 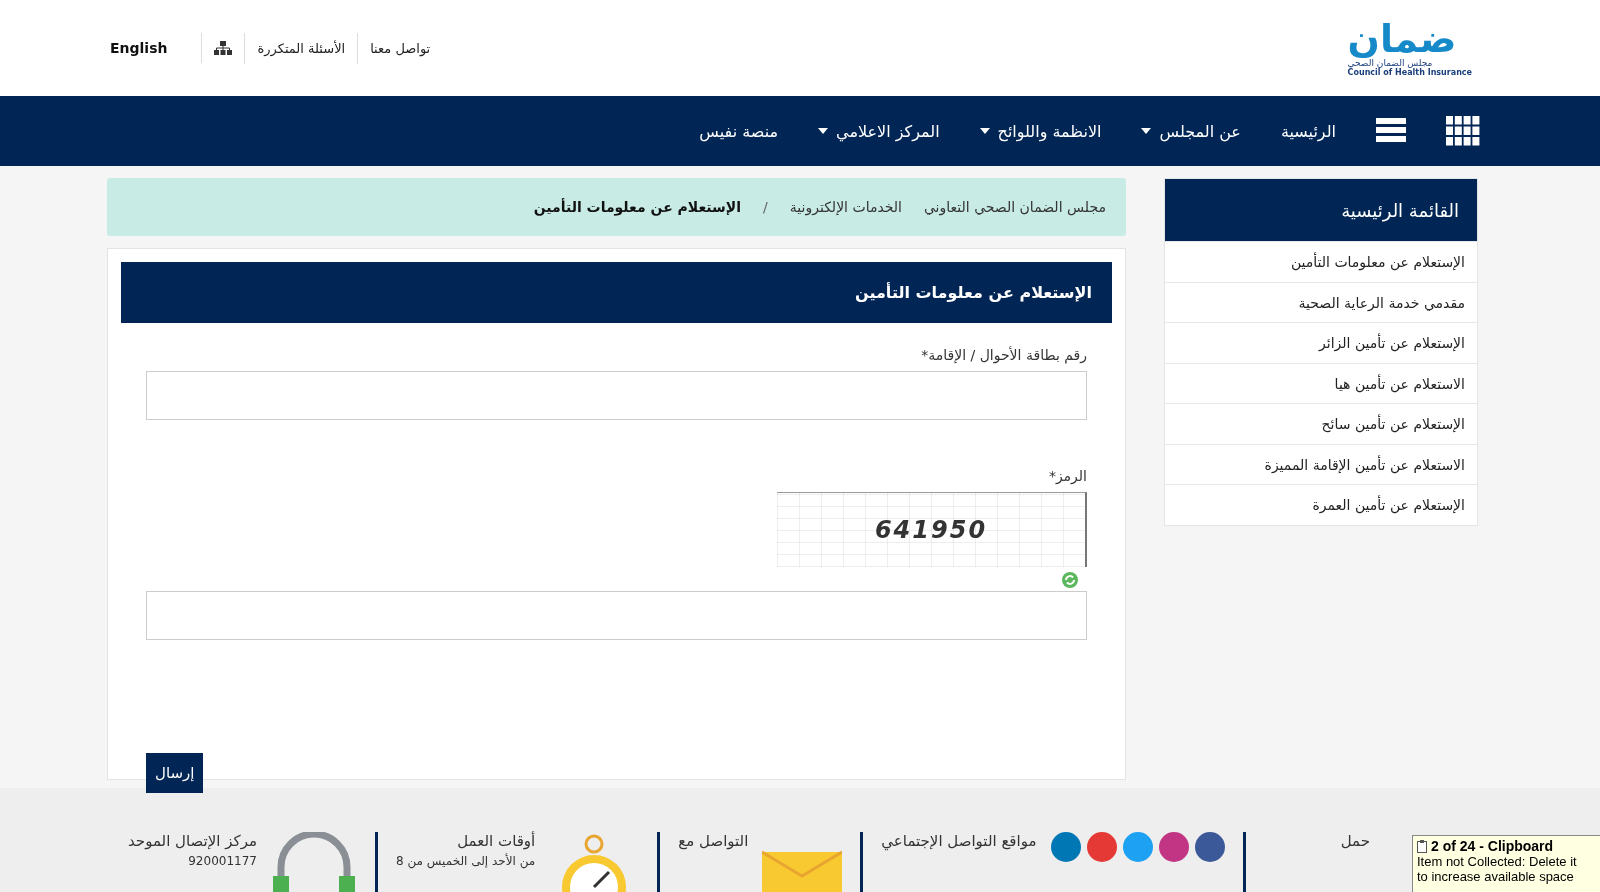 What do you see at coordinates (496, 841) in the screenshot?
I see `footer-title: أوقات العمل` at bounding box center [496, 841].